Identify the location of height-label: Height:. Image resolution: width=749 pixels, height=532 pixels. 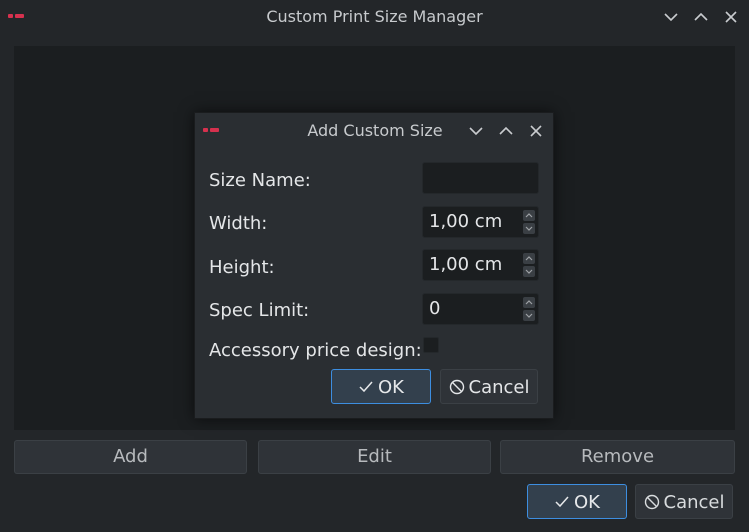
(242, 267).